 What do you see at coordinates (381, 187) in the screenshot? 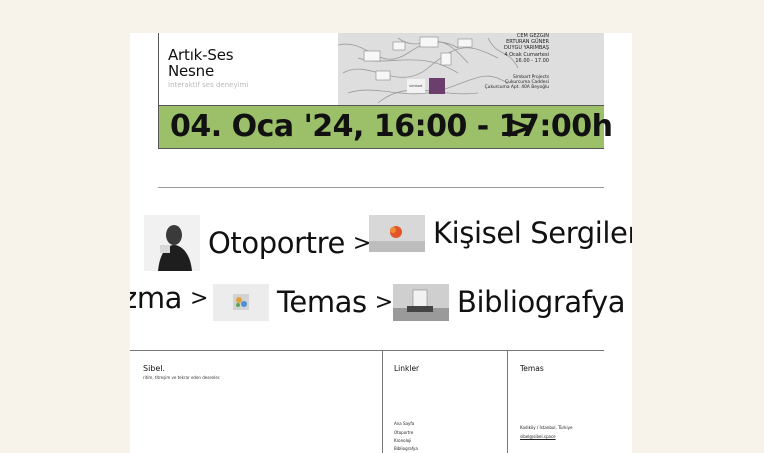
I see `divider` at bounding box center [381, 187].